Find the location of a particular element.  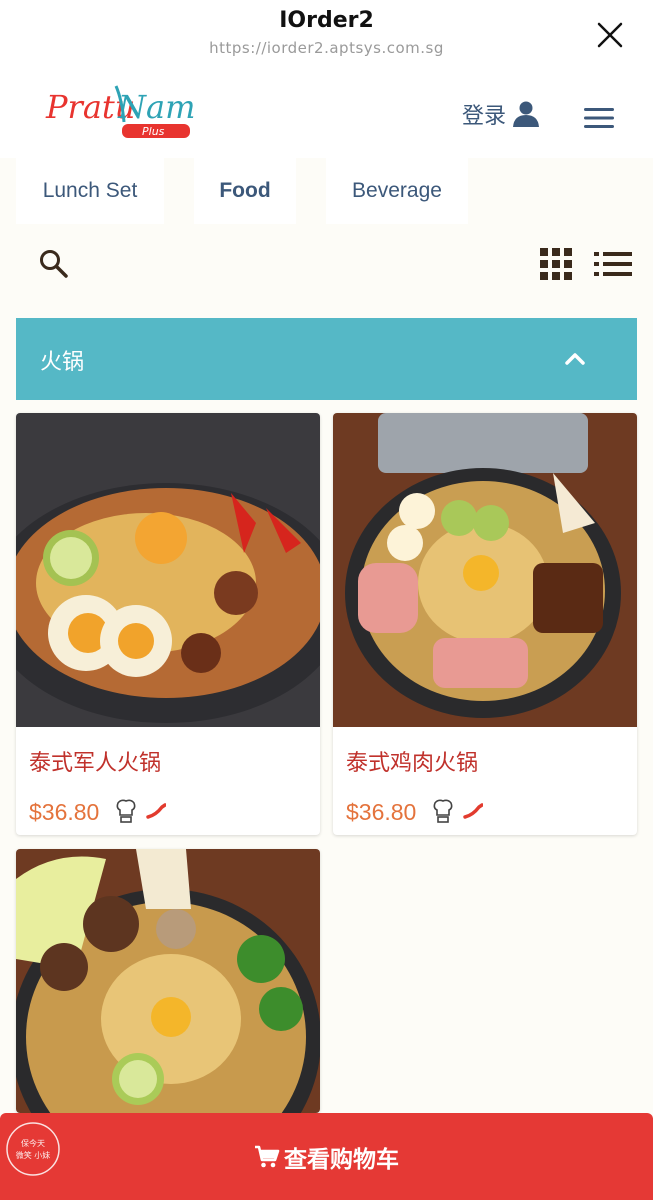

app-header: Pratu Nam Plus 登录 is located at coordinates (326, 114).